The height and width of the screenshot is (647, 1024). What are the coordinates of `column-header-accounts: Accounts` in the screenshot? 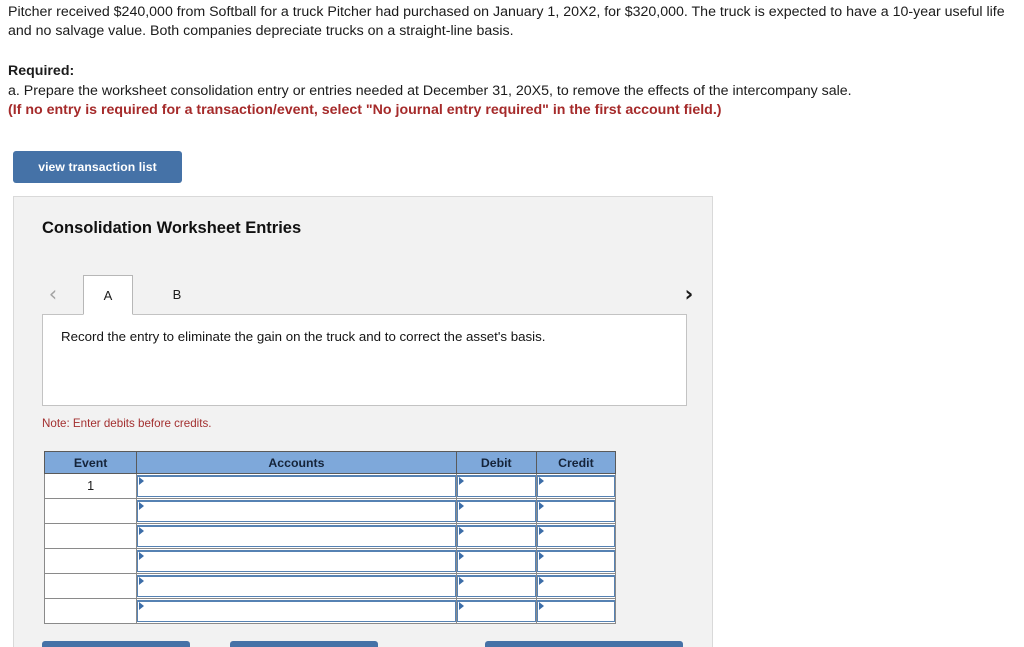 It's located at (296, 462).